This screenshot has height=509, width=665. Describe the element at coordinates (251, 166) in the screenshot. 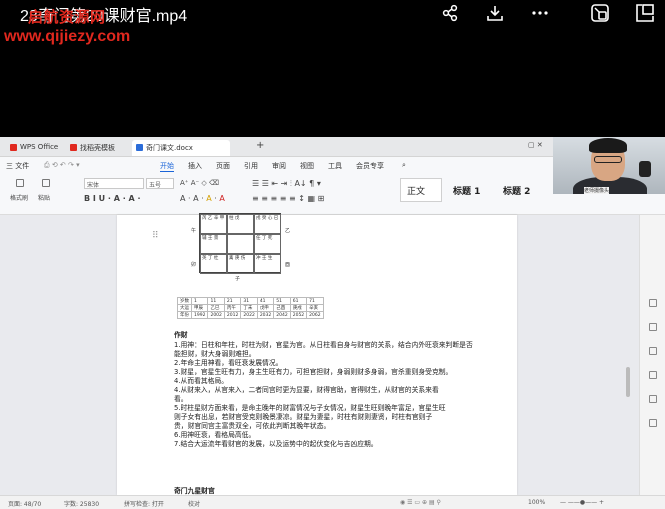

I see `tab-references: 引用` at that location.